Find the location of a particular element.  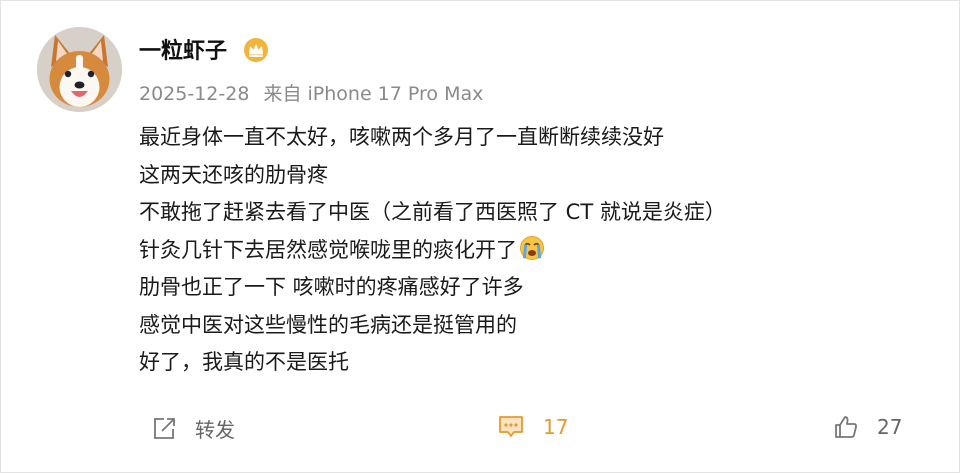

forward-button: 转发 is located at coordinates (193, 428).